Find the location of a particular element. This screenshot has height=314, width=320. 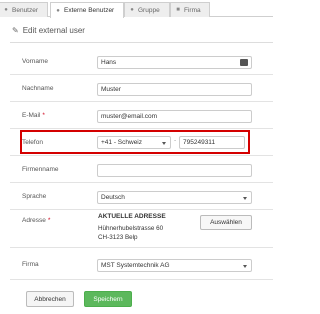

row-firmenname: Firmenname is located at coordinates (141, 169).